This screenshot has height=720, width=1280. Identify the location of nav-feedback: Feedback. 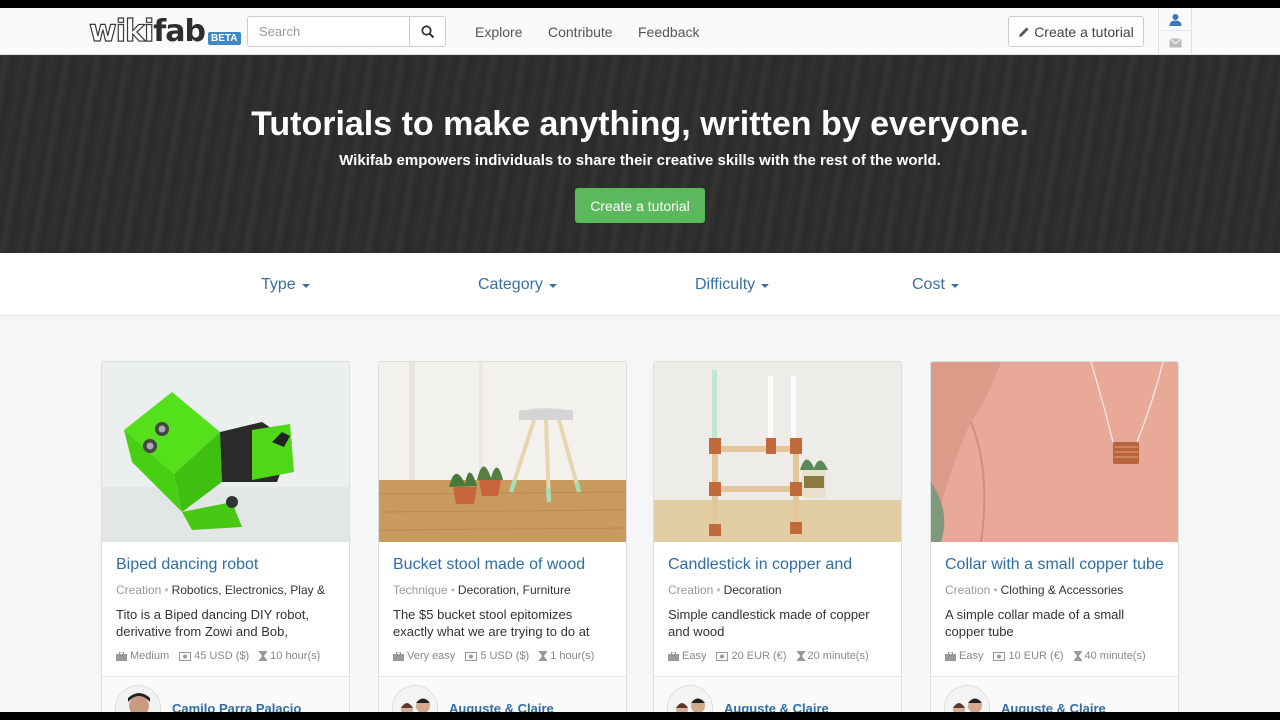
(668, 32).